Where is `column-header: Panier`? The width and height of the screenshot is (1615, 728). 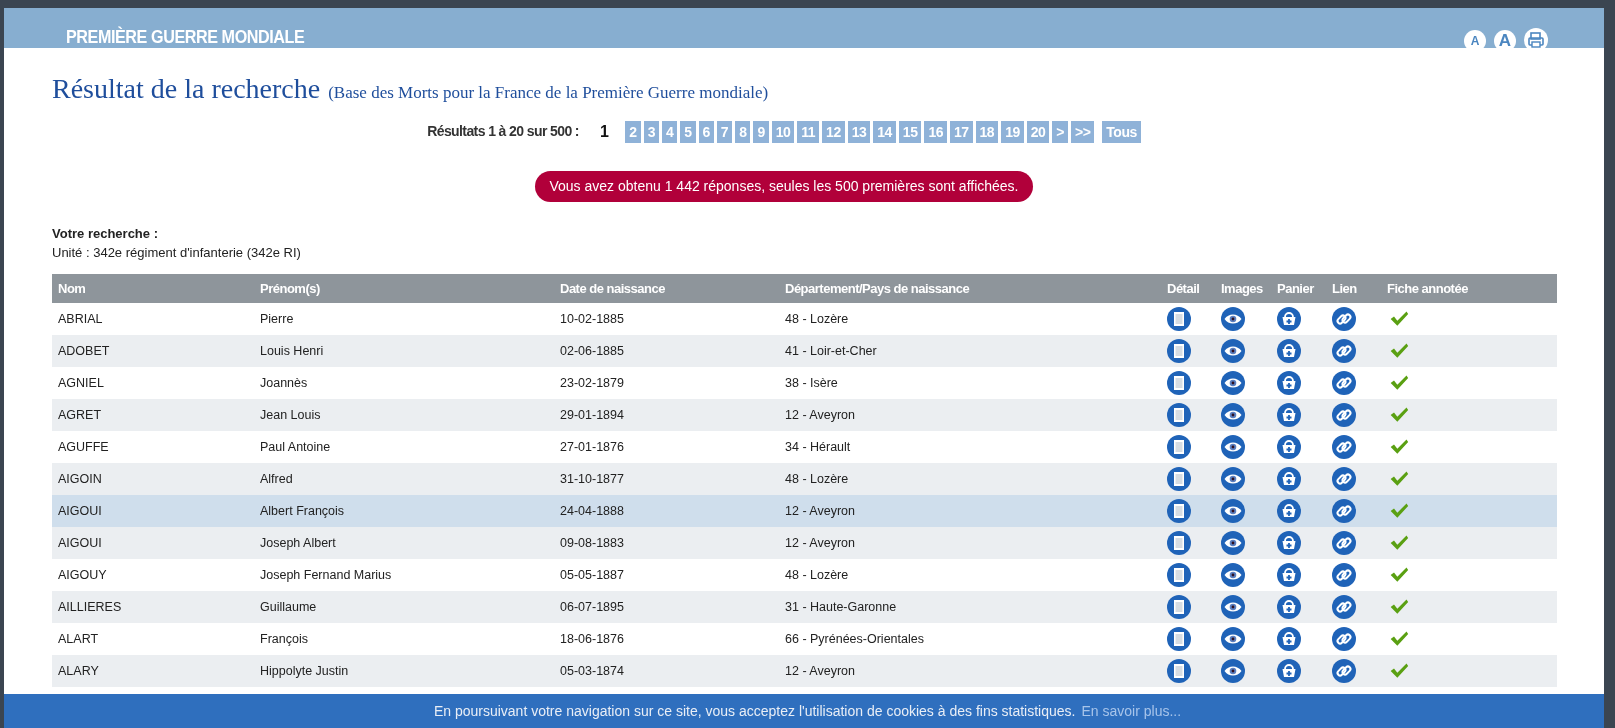
column-header: Panier is located at coordinates (1298, 288).